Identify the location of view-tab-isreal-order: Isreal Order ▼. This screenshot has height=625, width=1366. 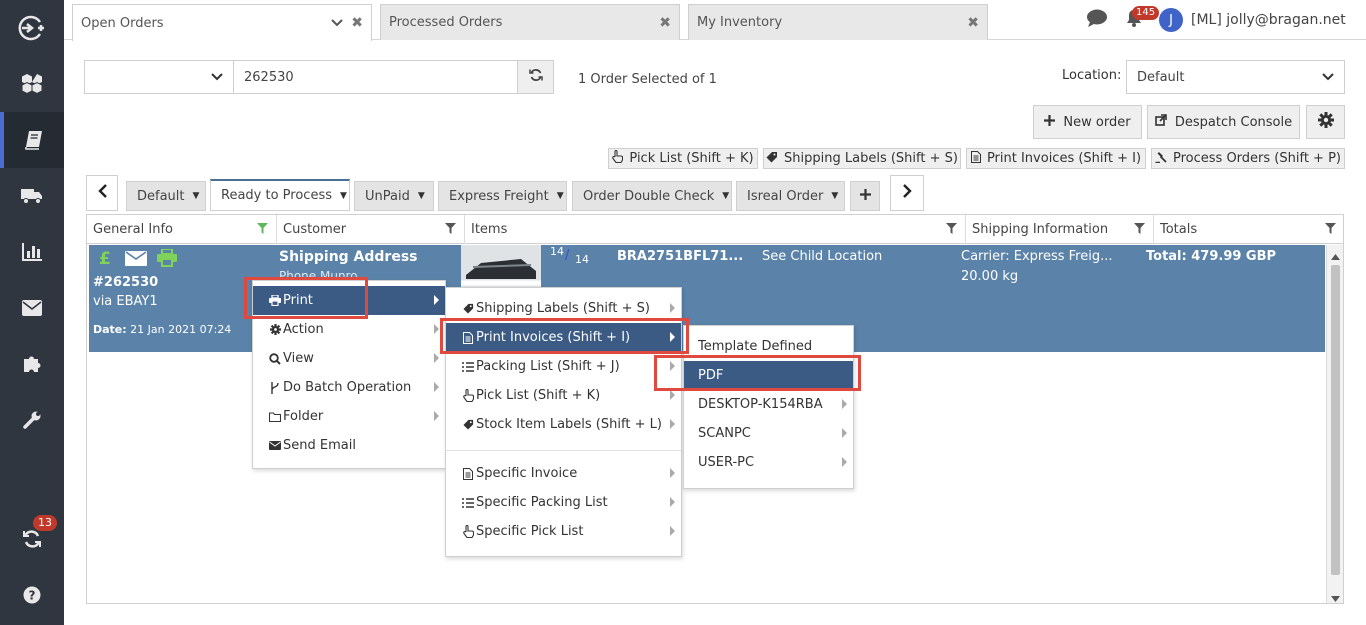
(790, 196).